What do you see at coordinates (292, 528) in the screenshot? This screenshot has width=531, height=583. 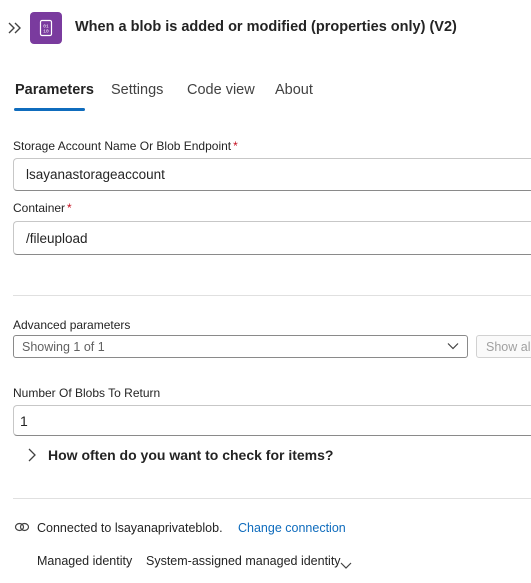 I see `change-connection-link: Change connection` at bounding box center [292, 528].